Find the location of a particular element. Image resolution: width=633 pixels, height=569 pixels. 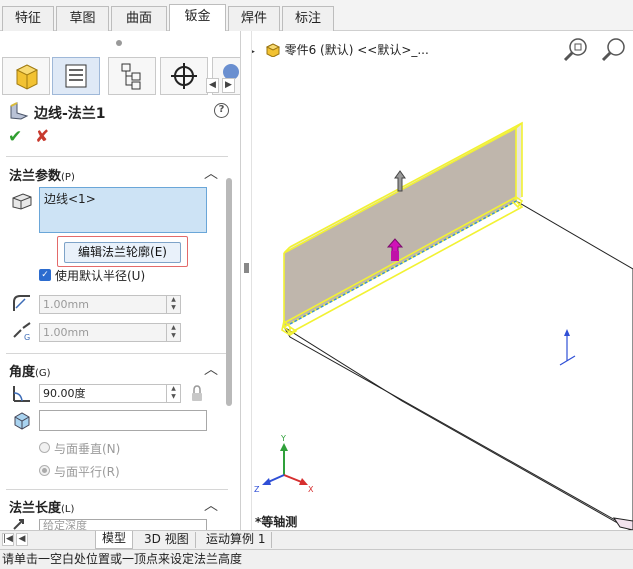

feature-tree-icon is located at coordinates (27, 77).